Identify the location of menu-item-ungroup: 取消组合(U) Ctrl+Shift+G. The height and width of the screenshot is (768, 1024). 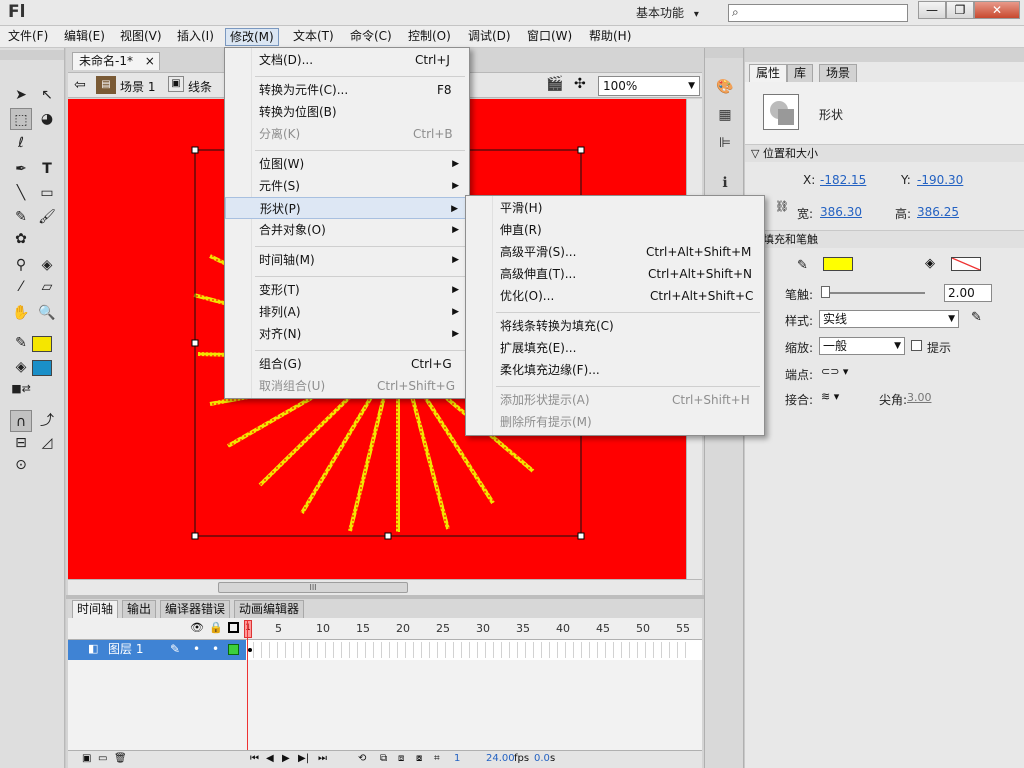
(347, 386).